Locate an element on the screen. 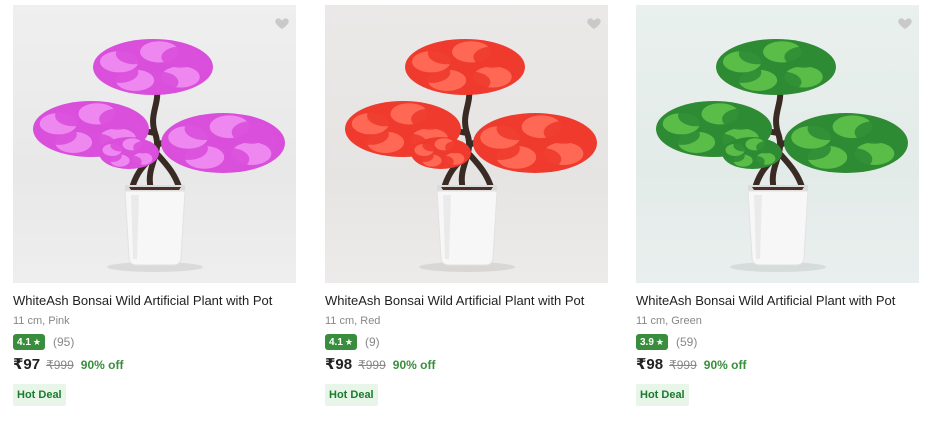  rating-row: 3.9 ★ (59) is located at coordinates (666, 342).